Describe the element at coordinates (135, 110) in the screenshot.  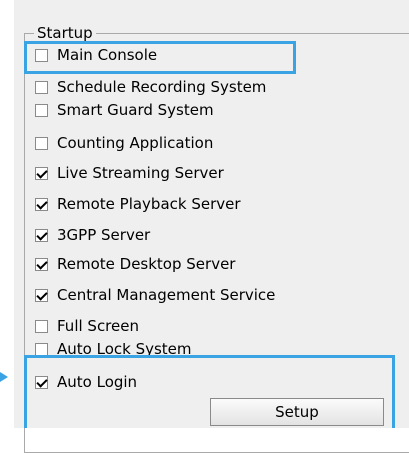
I see `smart-guard-system-label: Smart Guard System` at that location.